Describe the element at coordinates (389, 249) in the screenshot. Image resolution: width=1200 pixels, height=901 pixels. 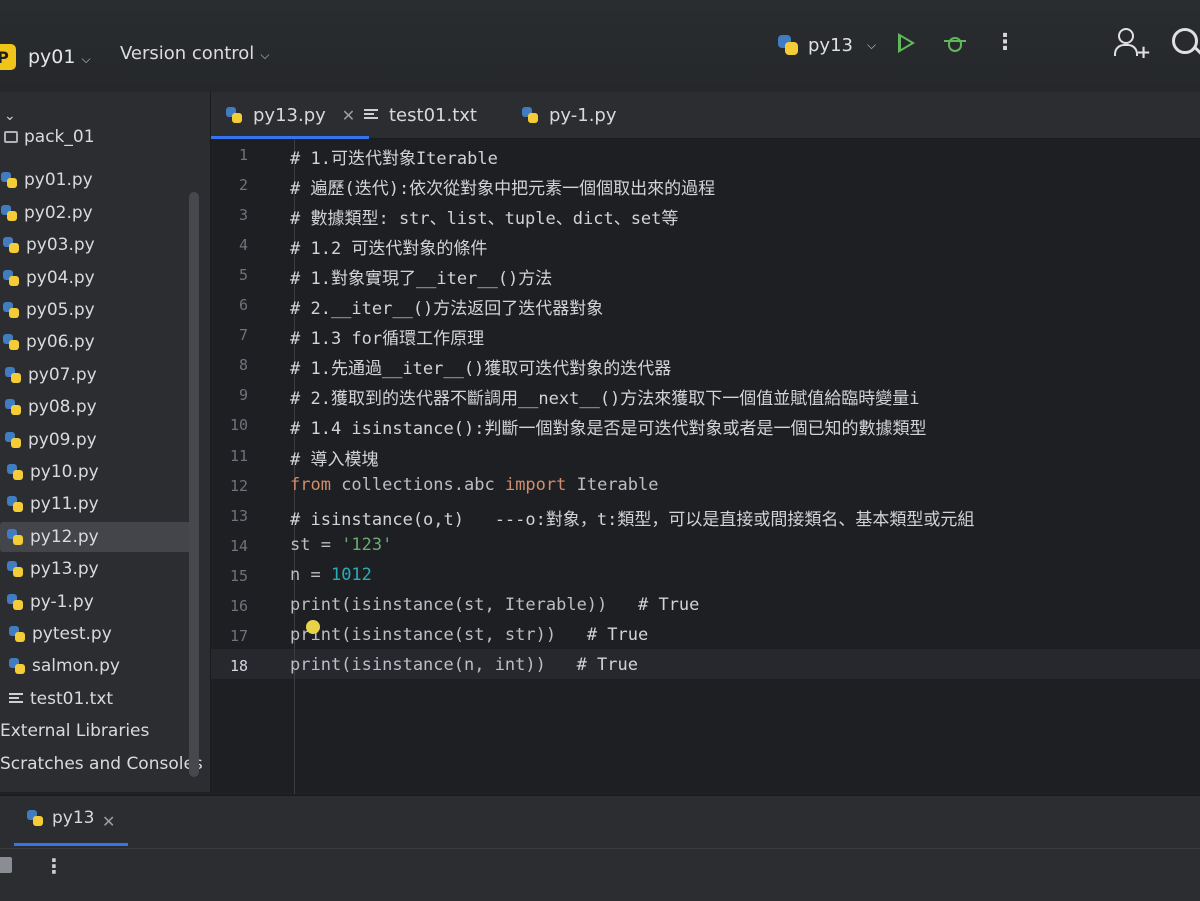
I see `code-line: # 1.2 可迭代對象的條件` at that location.